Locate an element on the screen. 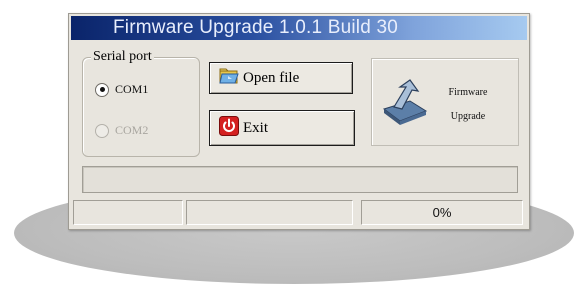 The height and width of the screenshot is (284, 581). serial-port-label: Serial port is located at coordinates (122, 57).